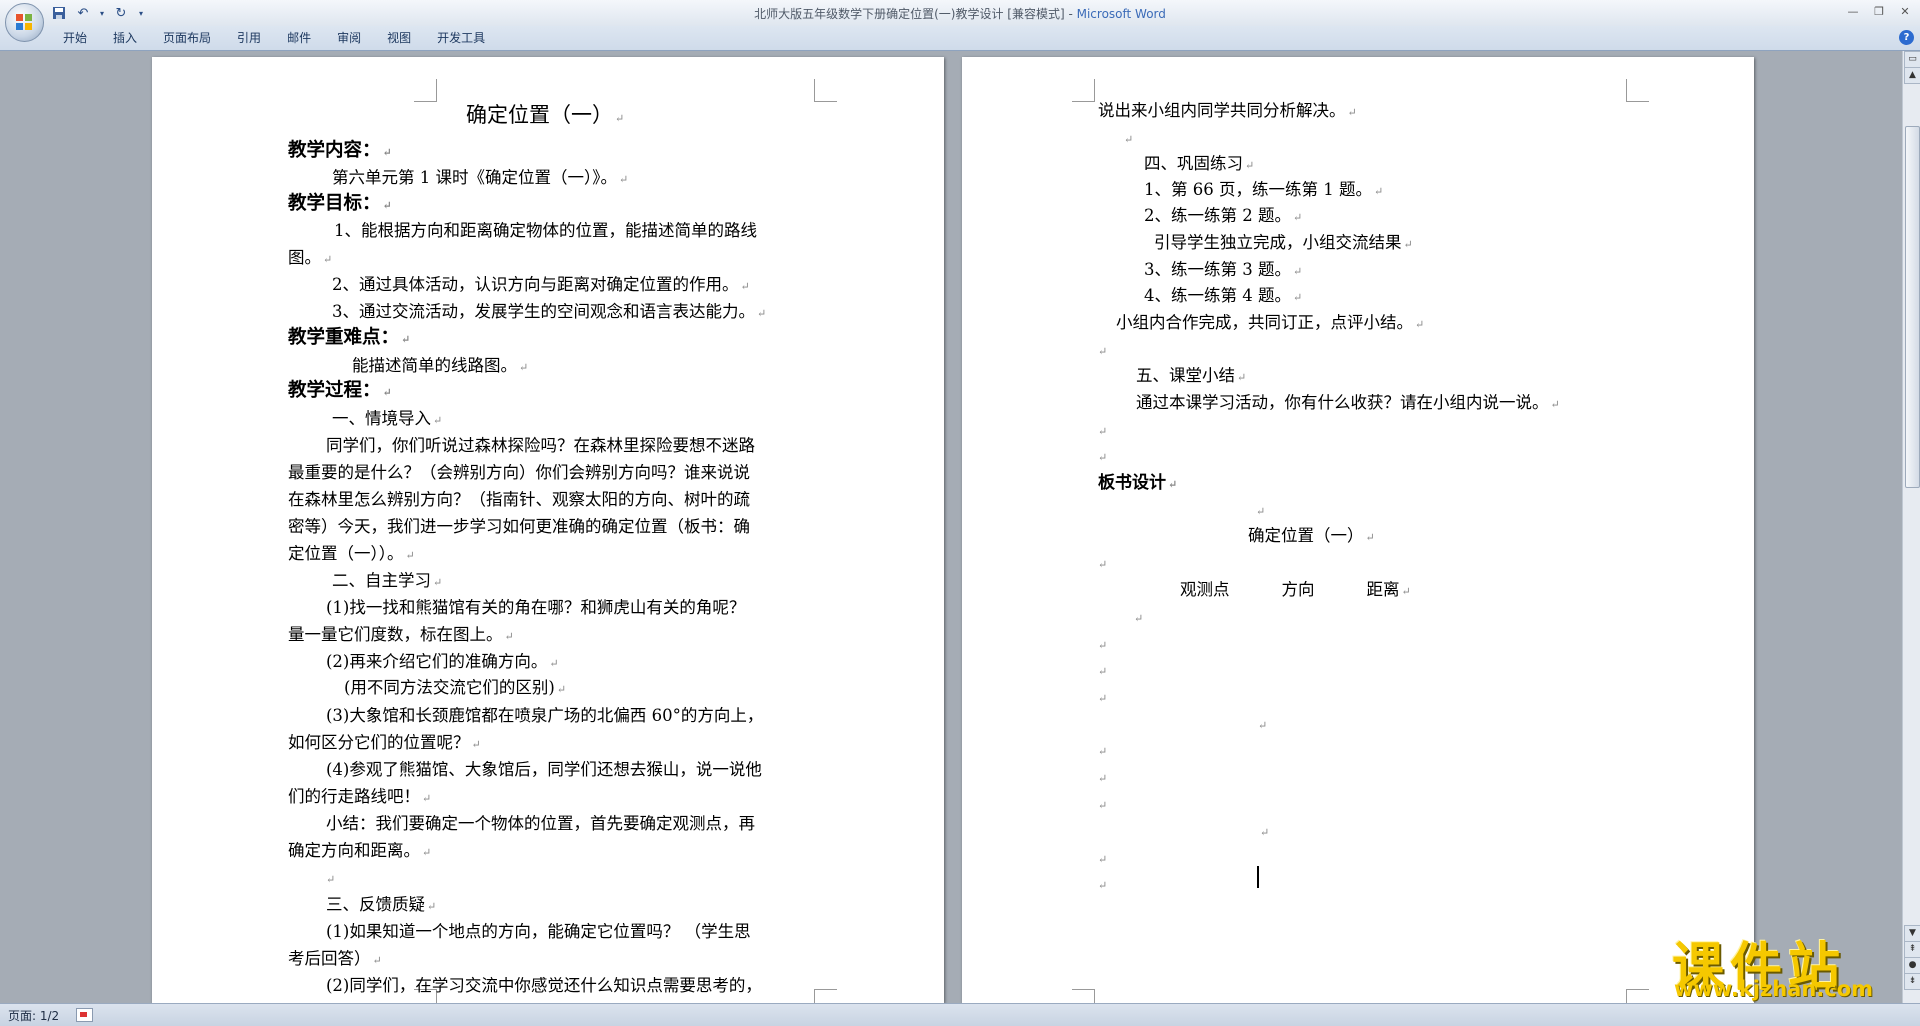 This screenshot has height=1026, width=1920. Describe the element at coordinates (960, 38) in the screenshot. I see `ribbon: 开始 插入 页面布局 引用 邮件 审阅 视图 开发工具 ?` at that location.